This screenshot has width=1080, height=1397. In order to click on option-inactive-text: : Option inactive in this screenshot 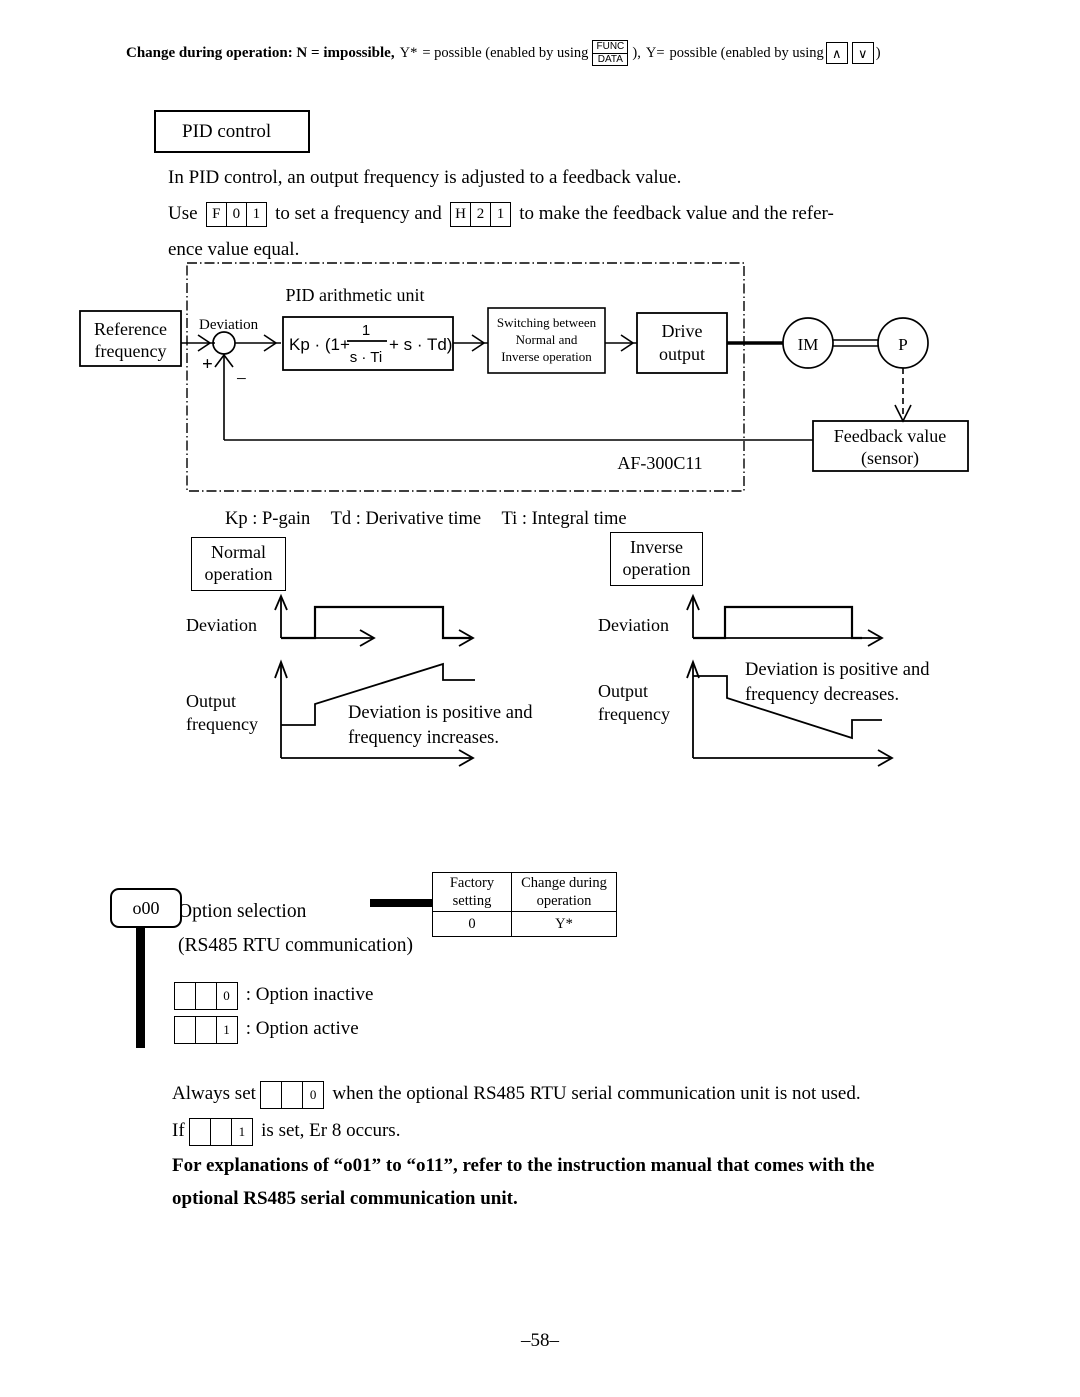, I will do `click(309, 994)`.